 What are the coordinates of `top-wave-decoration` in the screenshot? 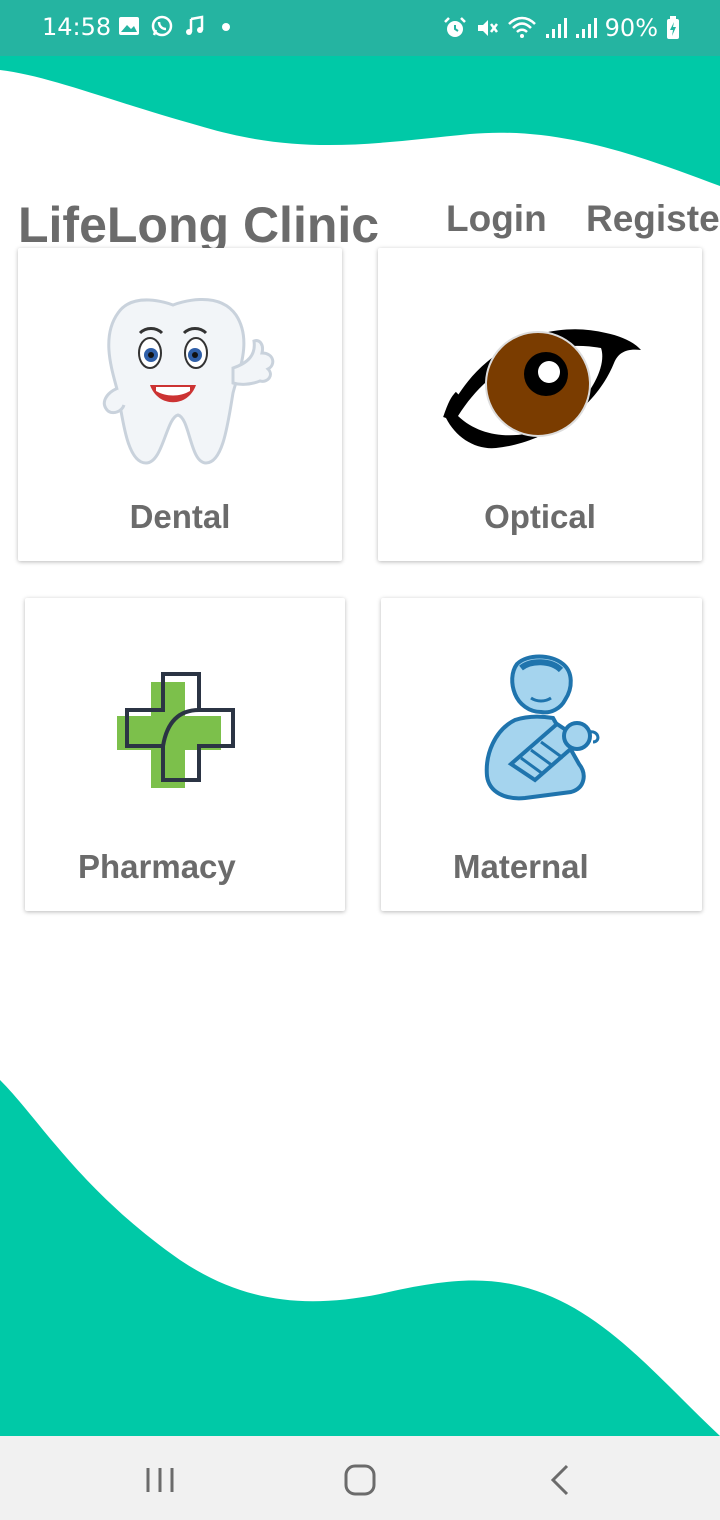 It's located at (360, 121).